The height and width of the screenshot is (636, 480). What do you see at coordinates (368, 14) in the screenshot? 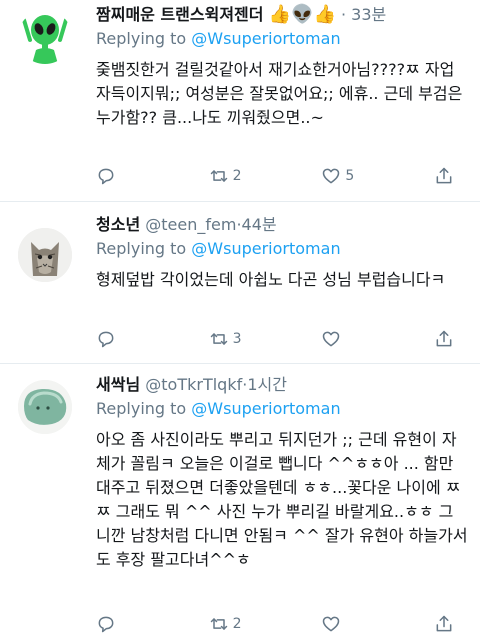
I see `timestamp: 33분` at bounding box center [368, 14].